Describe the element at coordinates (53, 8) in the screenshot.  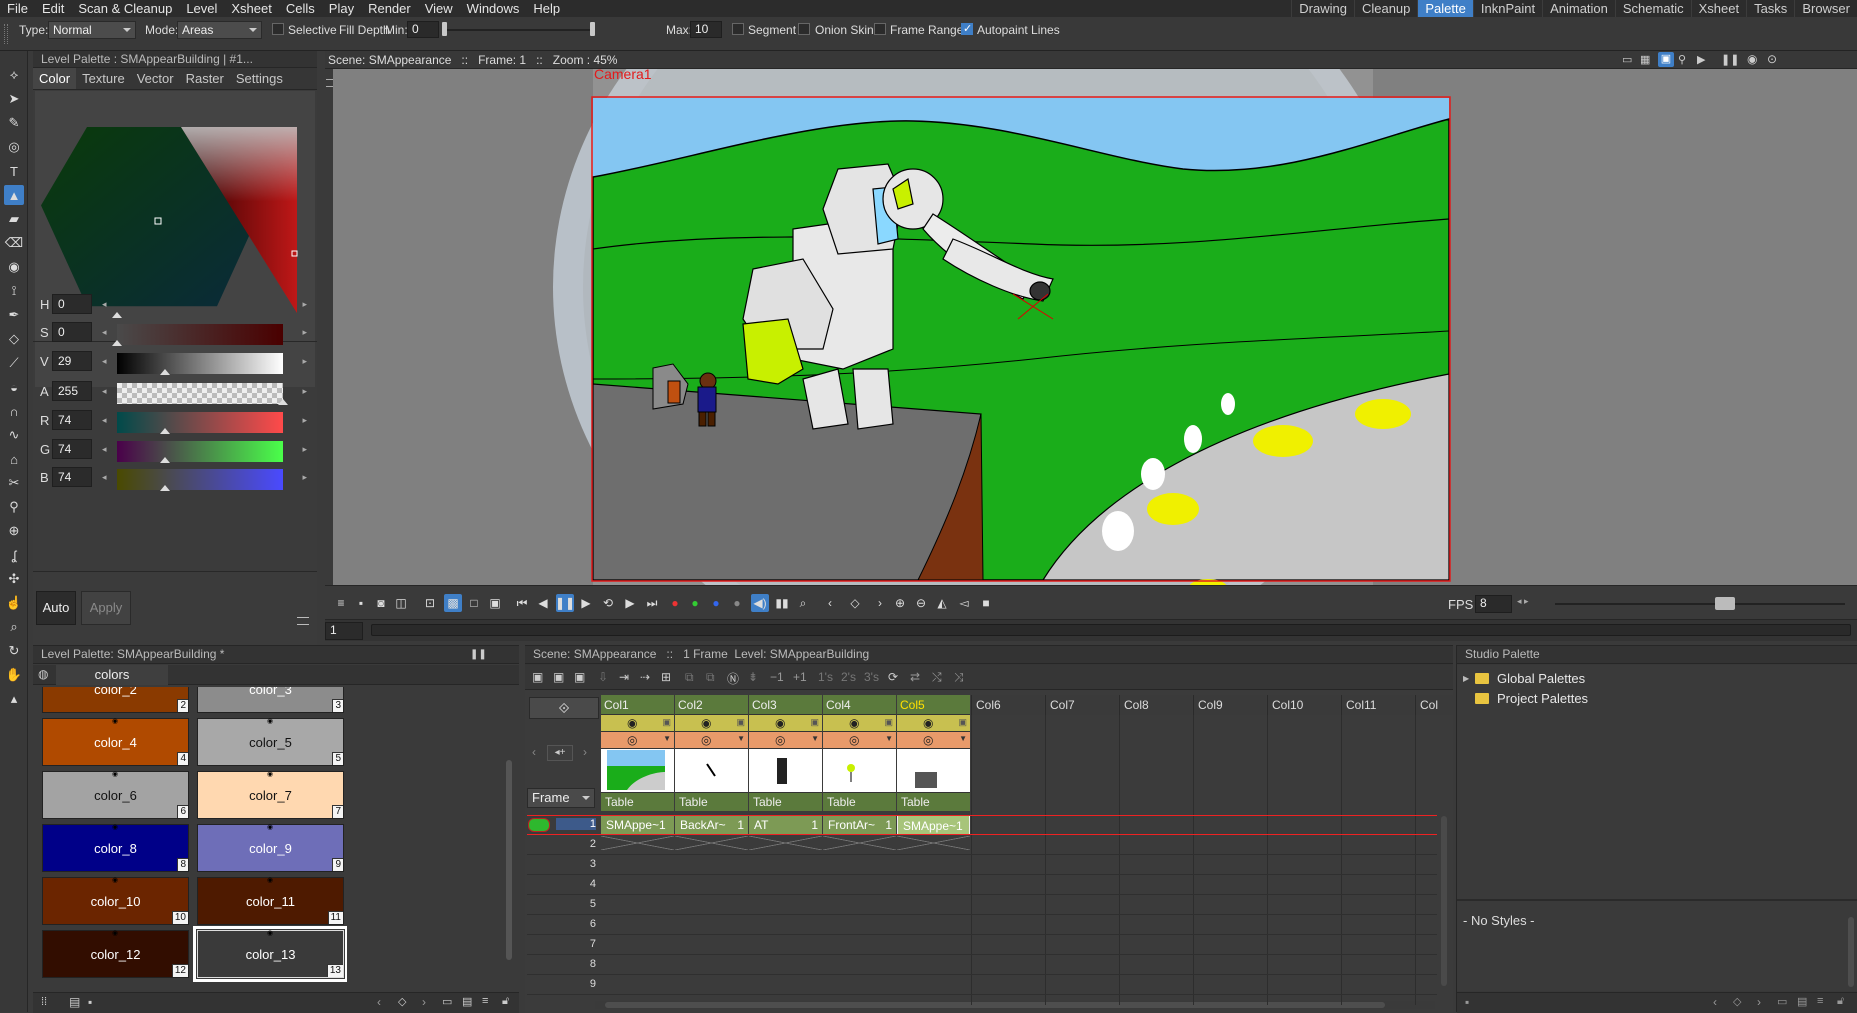
I see `menu-item-edit: Edit` at that location.